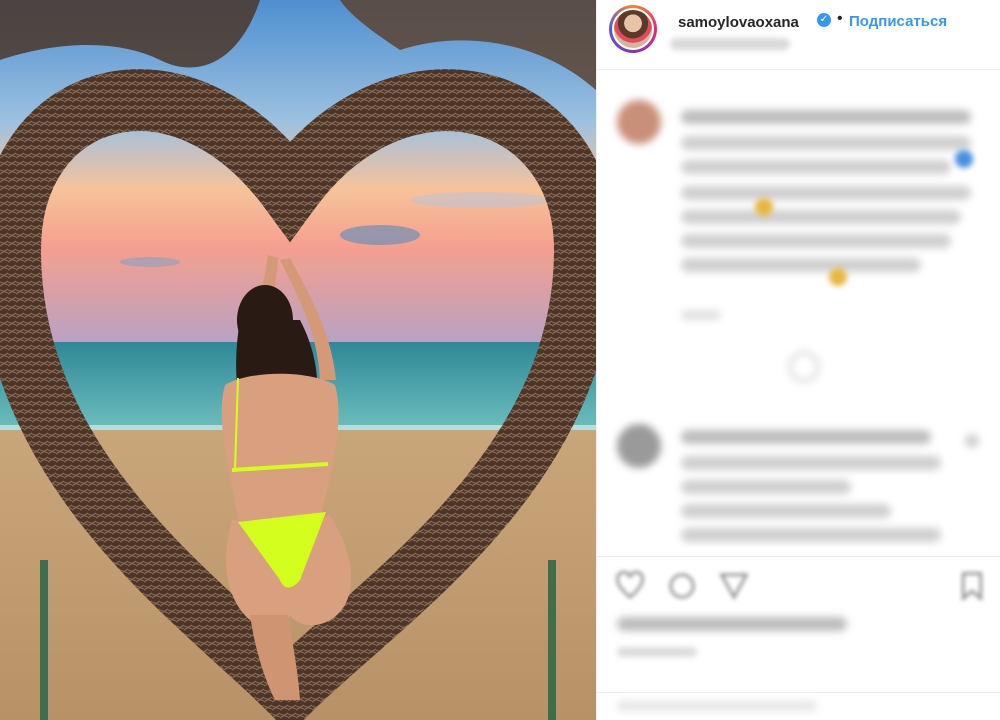 Image resolution: width=1000 pixels, height=720 pixels. I want to click on caption-time, so click(701, 315).